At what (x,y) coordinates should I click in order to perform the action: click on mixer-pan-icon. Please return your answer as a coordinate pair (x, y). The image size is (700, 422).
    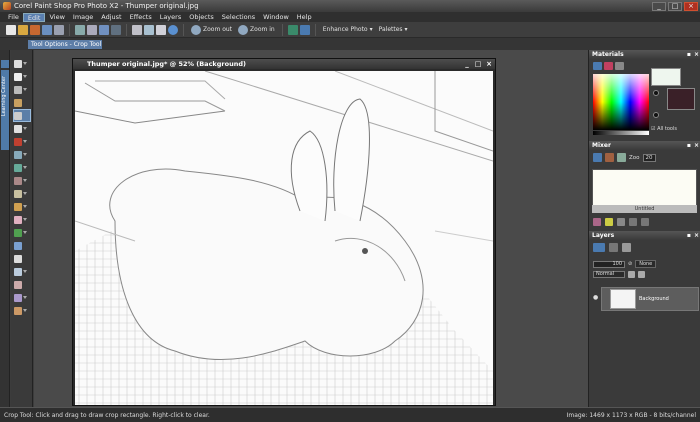
    Looking at the image, I should click on (621, 157).